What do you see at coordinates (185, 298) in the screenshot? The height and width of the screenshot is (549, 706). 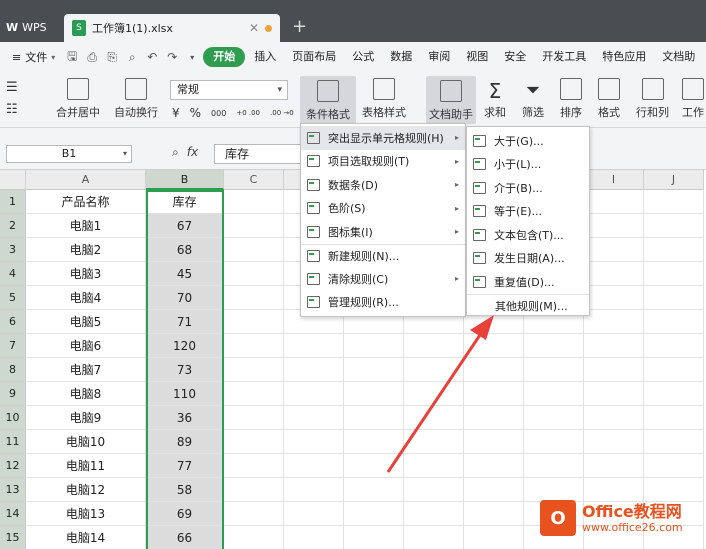 I see `cell-b5: 70` at bounding box center [185, 298].